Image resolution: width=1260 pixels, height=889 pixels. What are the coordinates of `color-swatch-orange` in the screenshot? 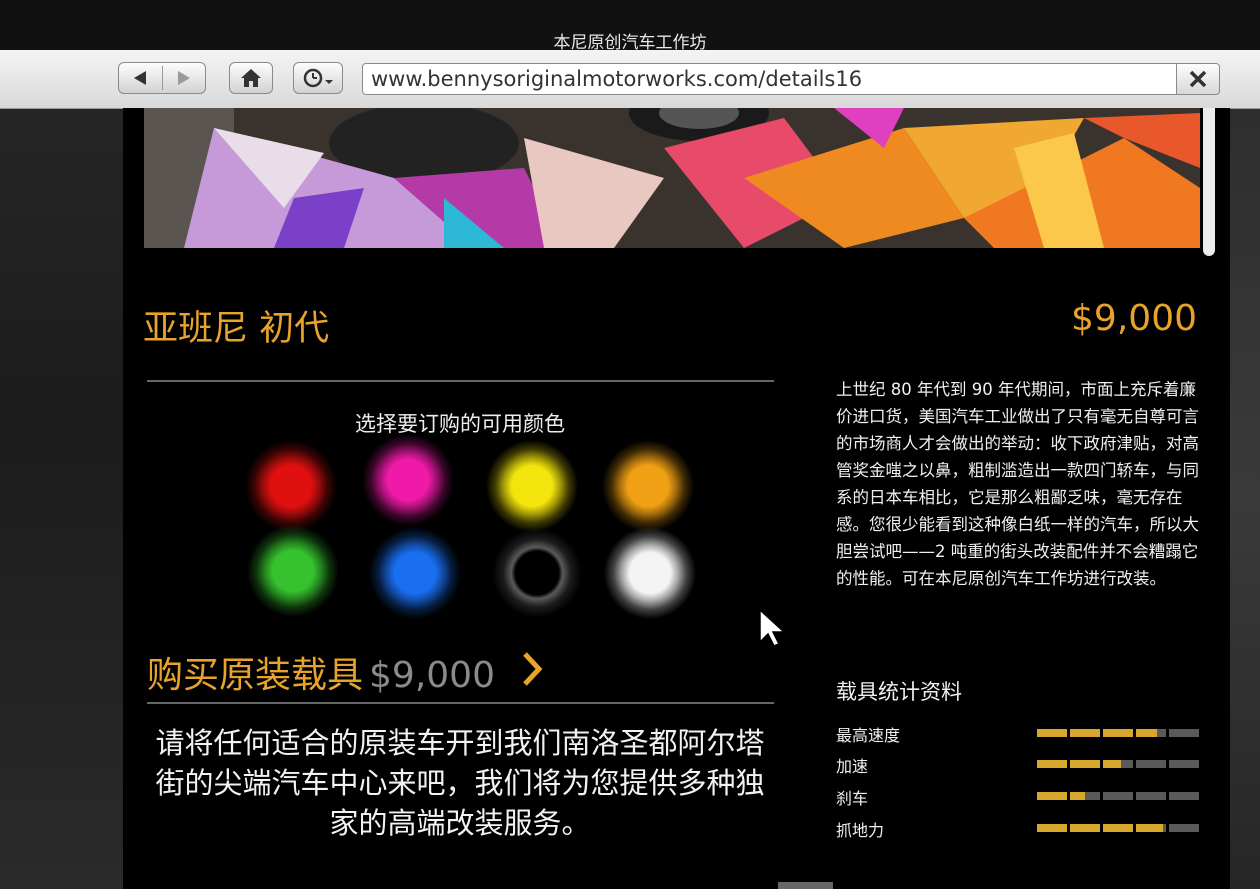 It's located at (648, 486).